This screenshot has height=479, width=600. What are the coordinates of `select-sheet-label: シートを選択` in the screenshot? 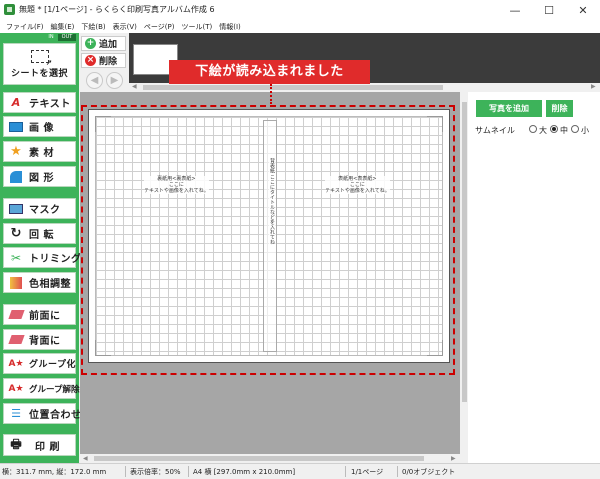 It's located at (39, 73).